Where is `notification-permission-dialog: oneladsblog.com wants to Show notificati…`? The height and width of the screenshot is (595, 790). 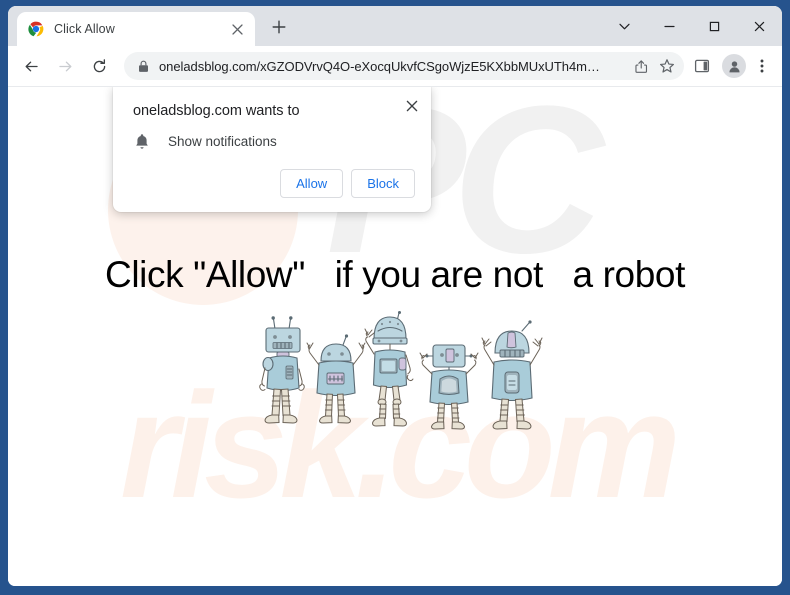 notification-permission-dialog: oneladsblog.com wants to Show notificati… is located at coordinates (272, 149).